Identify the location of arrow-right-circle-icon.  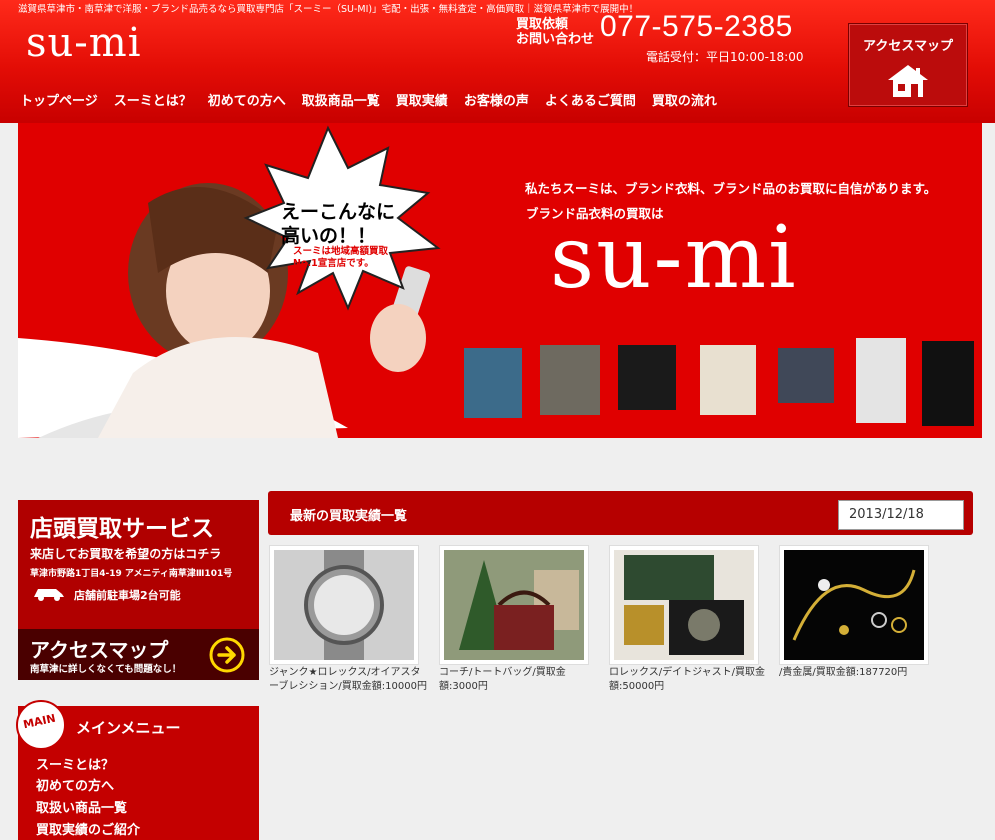
(227, 655).